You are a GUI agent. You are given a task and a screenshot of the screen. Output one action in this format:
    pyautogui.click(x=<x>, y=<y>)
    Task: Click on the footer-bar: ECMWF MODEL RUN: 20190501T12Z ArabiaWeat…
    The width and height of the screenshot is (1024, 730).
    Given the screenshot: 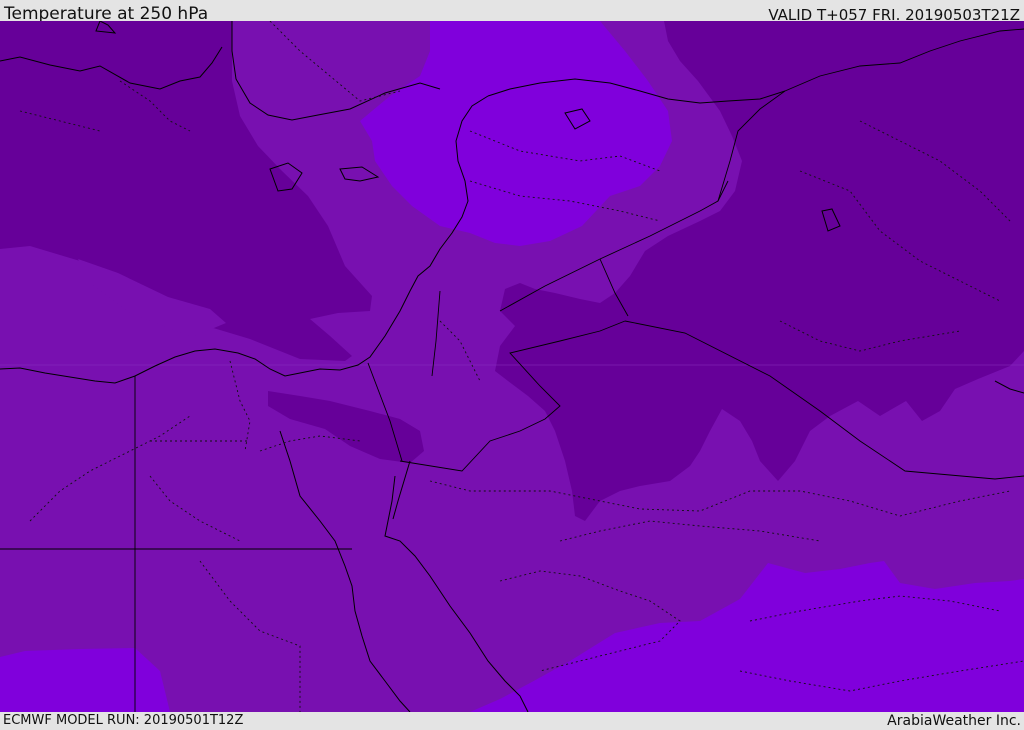 What is the action you would take?
    pyautogui.click(x=512, y=720)
    